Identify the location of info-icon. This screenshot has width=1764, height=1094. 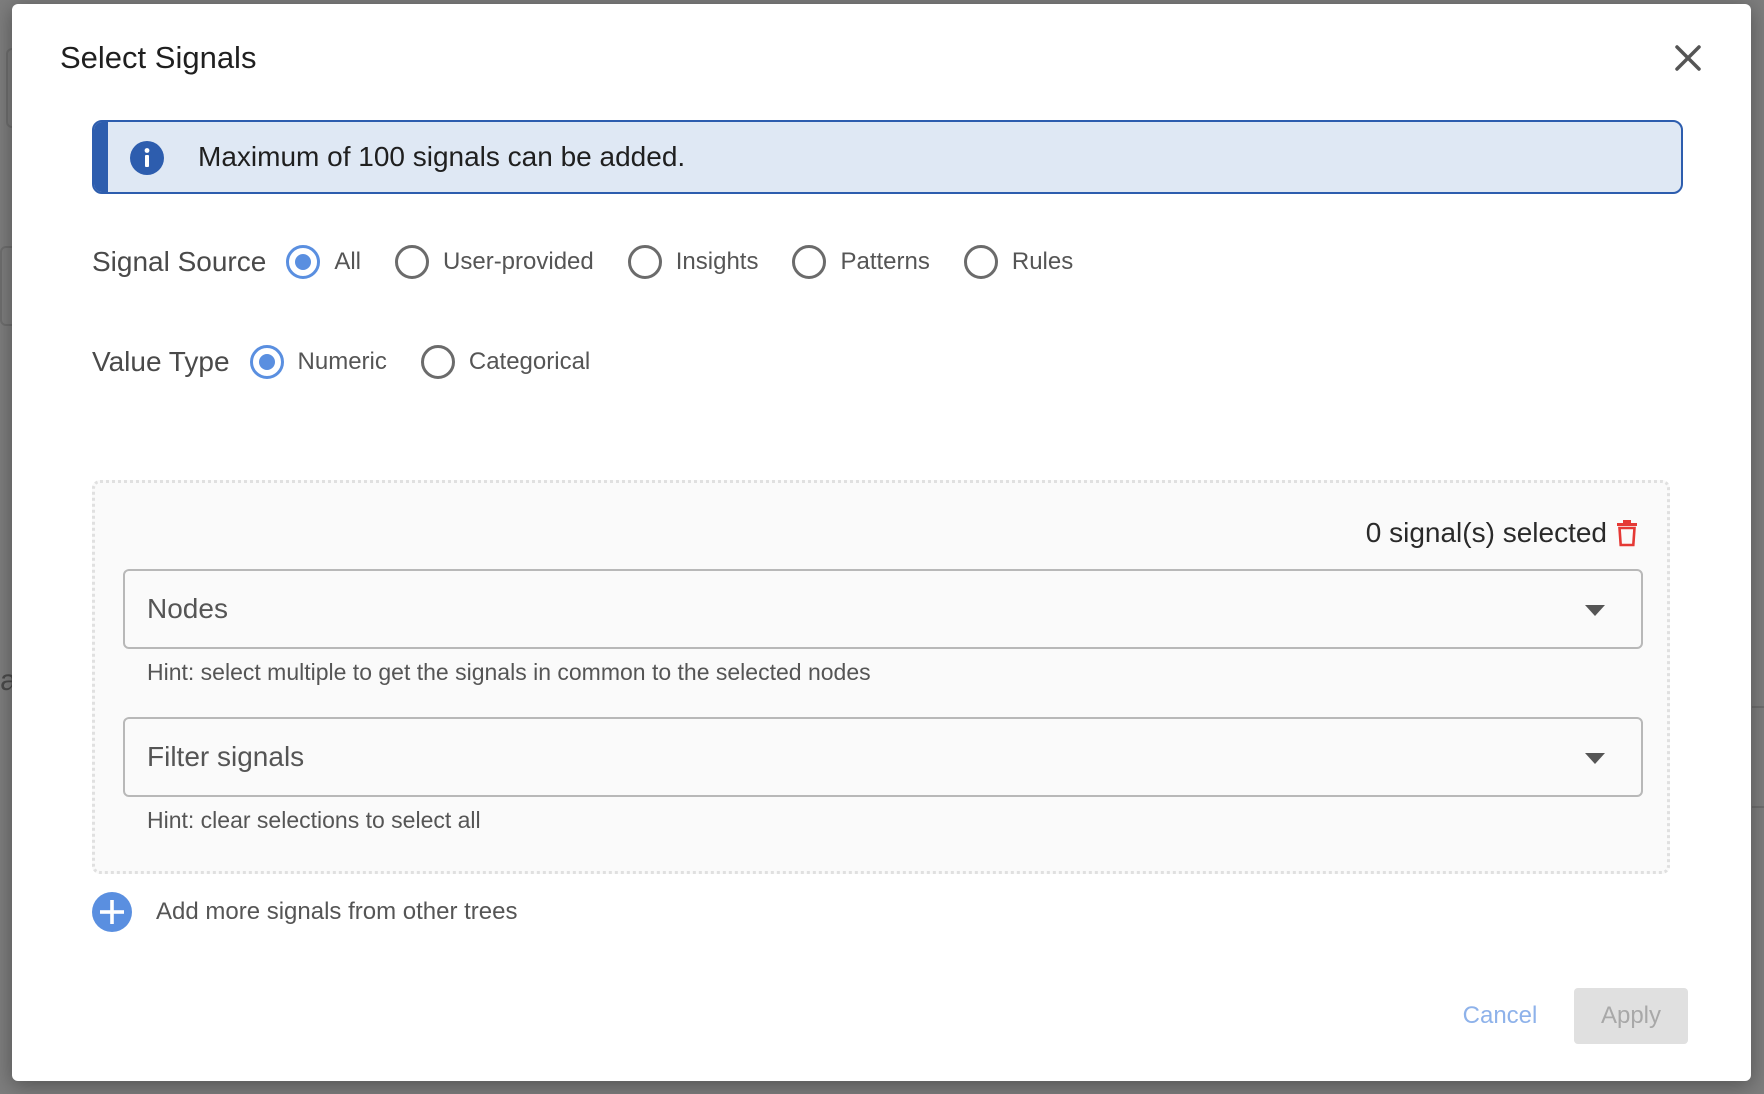
(147, 158).